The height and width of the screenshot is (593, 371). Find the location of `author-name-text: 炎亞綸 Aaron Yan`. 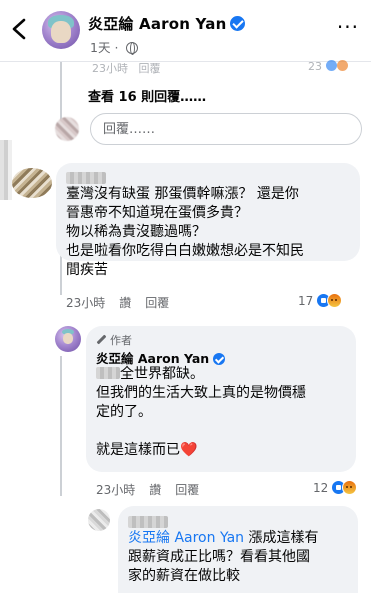

author-name-text: 炎亞綸 Aaron Yan is located at coordinates (157, 24).